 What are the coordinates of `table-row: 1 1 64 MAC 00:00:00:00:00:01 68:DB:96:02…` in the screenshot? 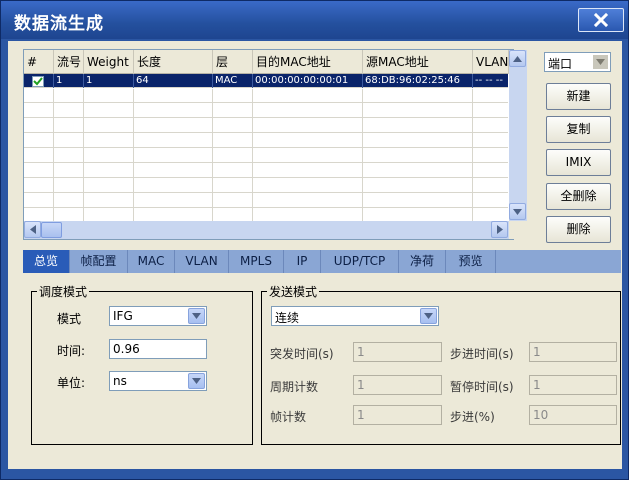 It's located at (266, 81).